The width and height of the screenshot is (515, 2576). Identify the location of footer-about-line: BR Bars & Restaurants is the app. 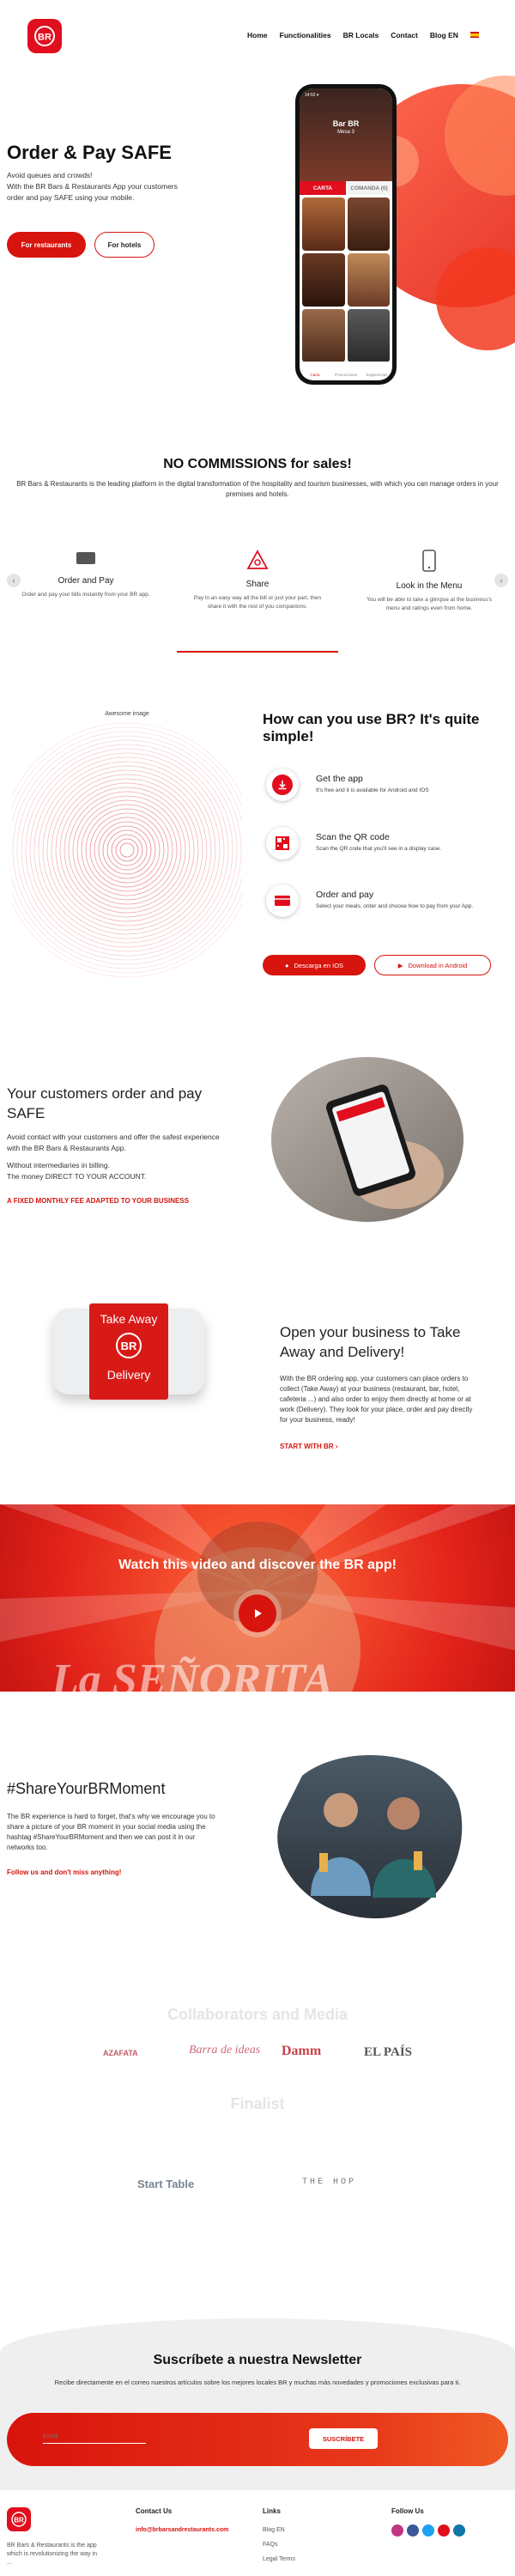
(52, 2546).